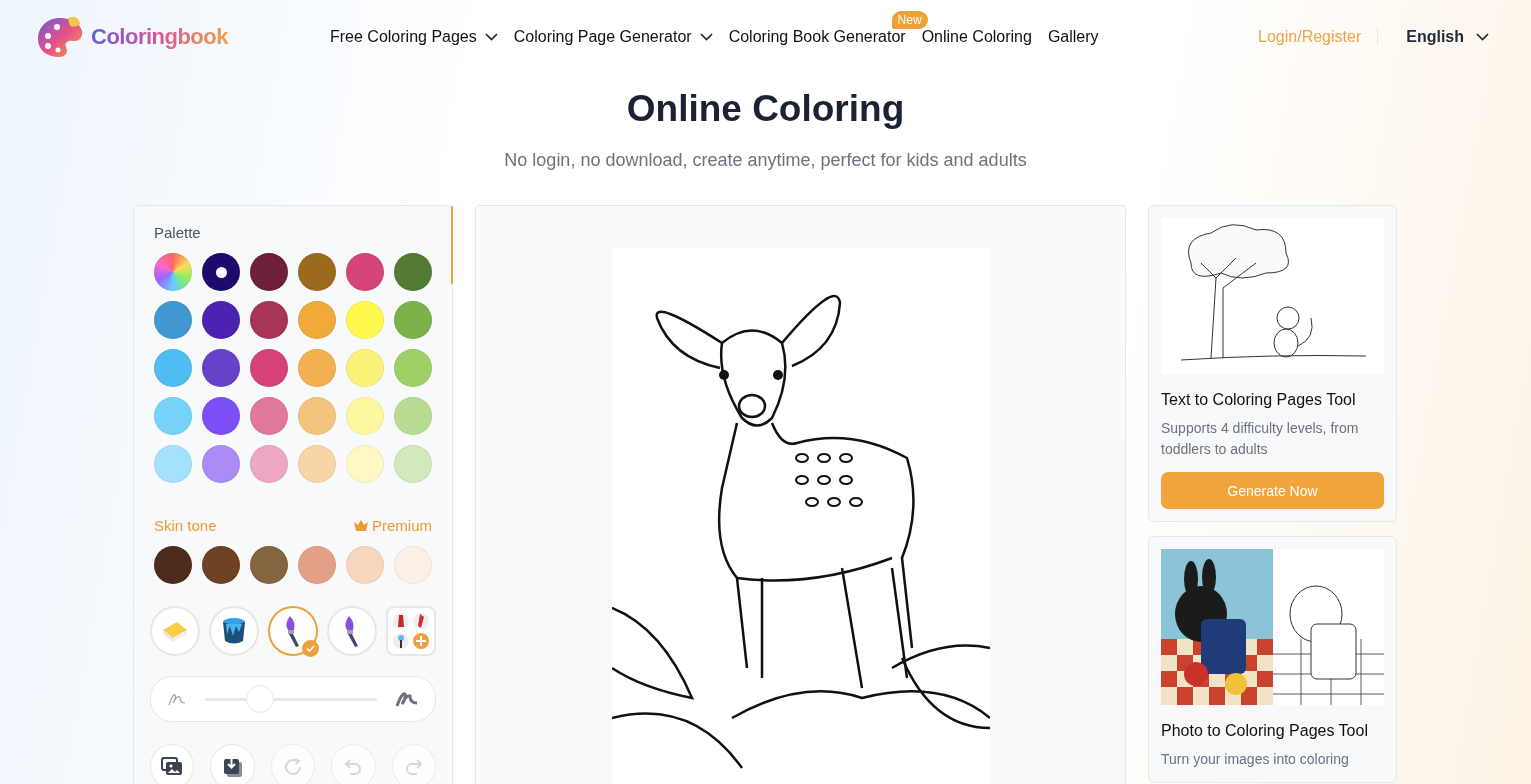 The height and width of the screenshot is (784, 1531). Describe the element at coordinates (293, 631) in the screenshot. I see `brush-tool` at that location.